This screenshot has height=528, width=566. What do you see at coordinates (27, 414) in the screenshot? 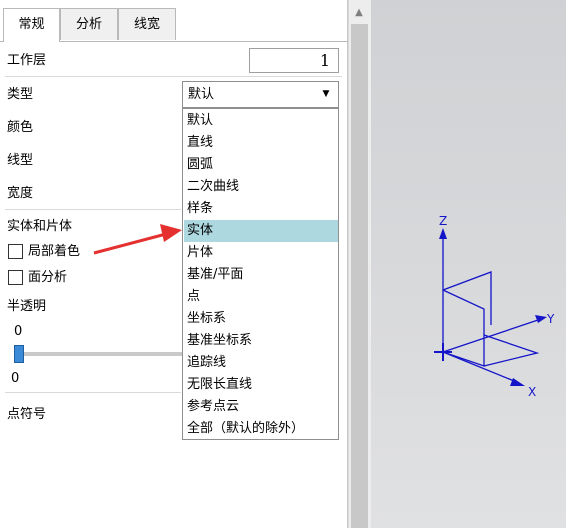
I see `point-symbol-label: 点符号` at bounding box center [27, 414].